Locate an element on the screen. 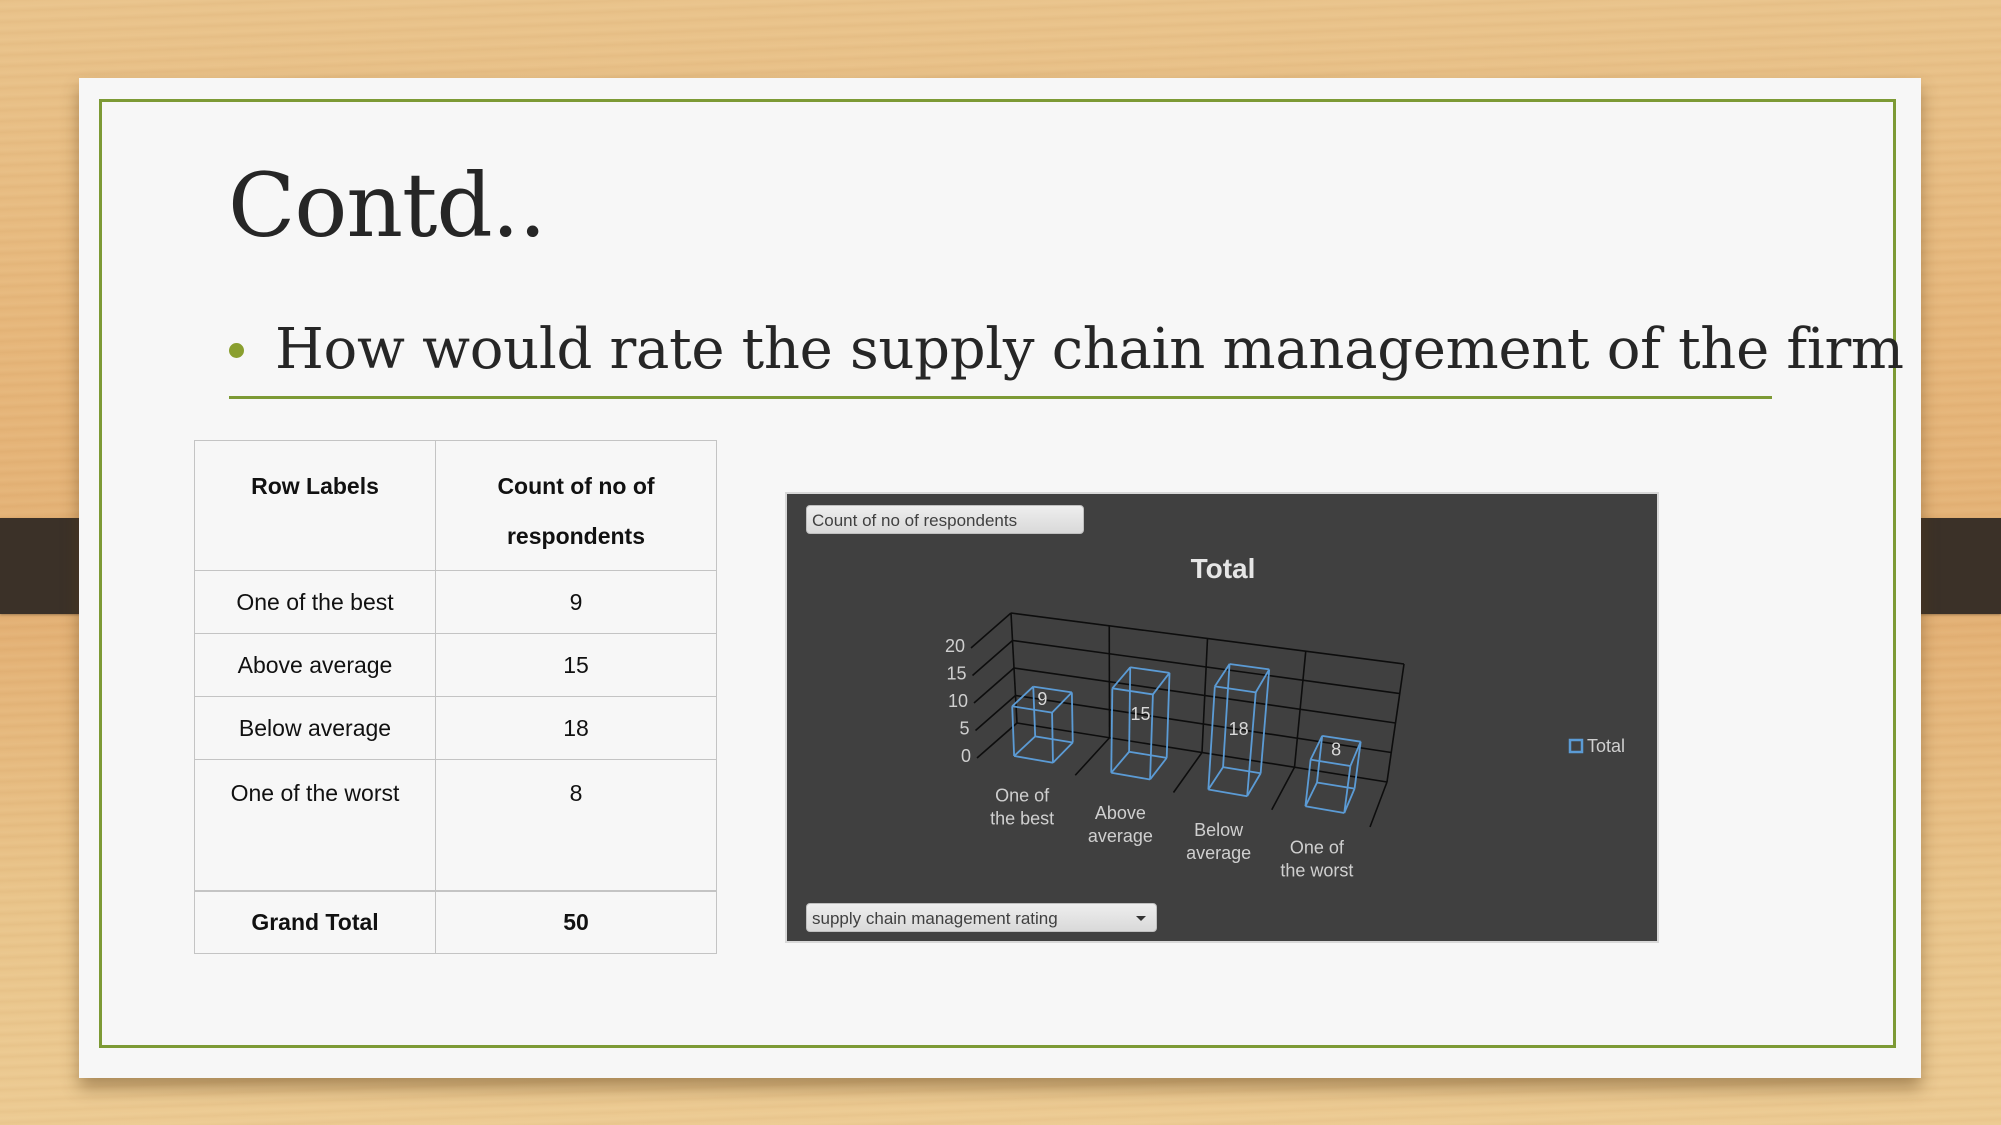 This screenshot has height=1125, width=2001. grand-total-value: 50 is located at coordinates (576, 921).